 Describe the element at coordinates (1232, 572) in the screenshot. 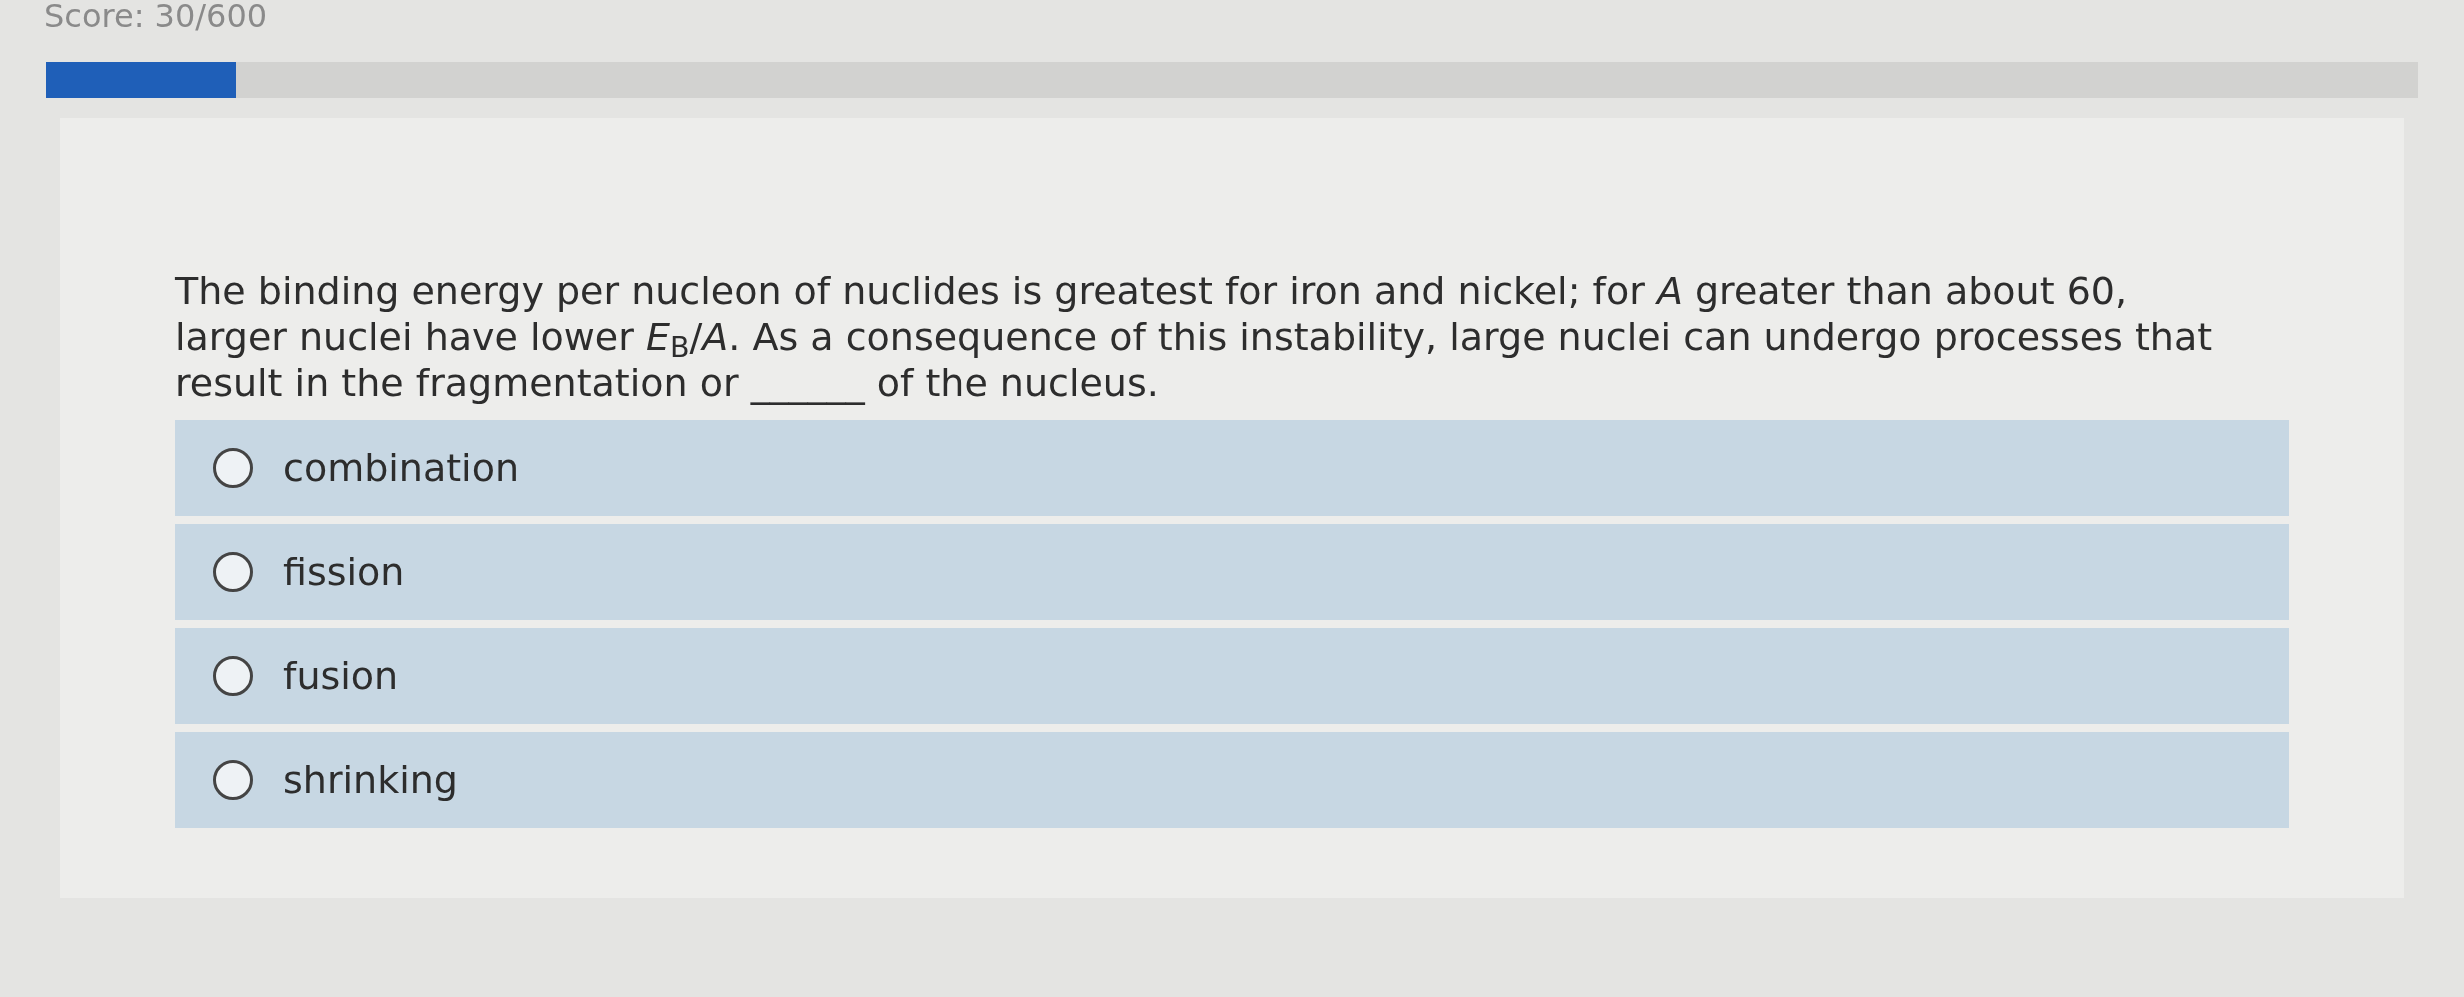

I see `answer-option: fission` at that location.